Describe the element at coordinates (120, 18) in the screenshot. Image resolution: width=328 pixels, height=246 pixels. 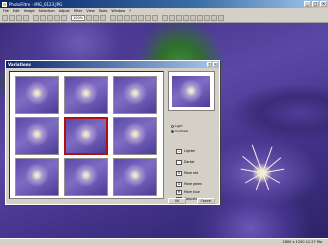
I see `contrast-icon` at that location.